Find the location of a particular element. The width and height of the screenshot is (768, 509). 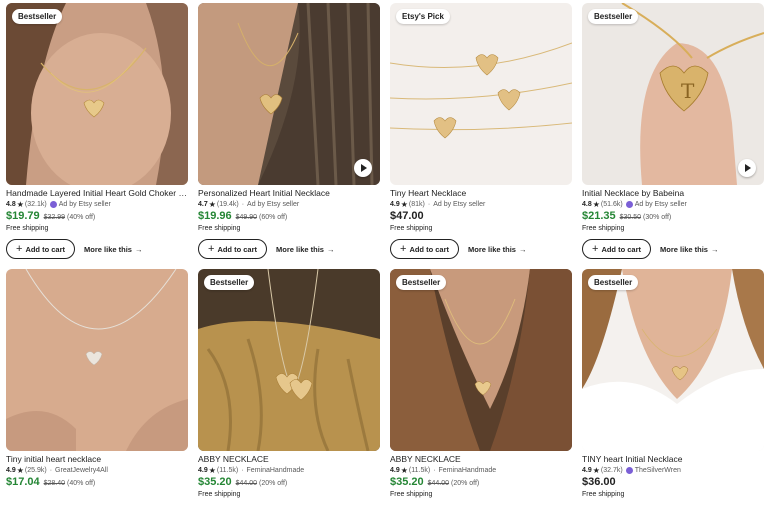

review-count: (32.1k) is located at coordinates (35, 204).